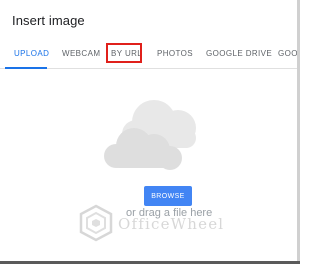 The width and height of the screenshot is (320, 264). I want to click on dialog-title: Insert image, so click(48, 20).